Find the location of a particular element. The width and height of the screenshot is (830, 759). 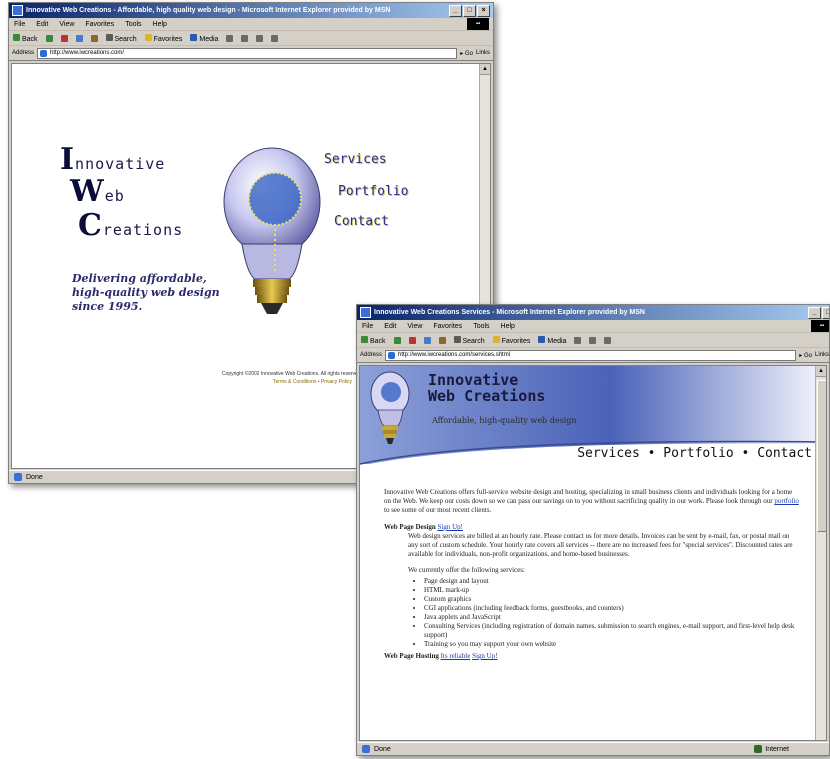

window-controls: _ □ × is located at coordinates (818, 313).